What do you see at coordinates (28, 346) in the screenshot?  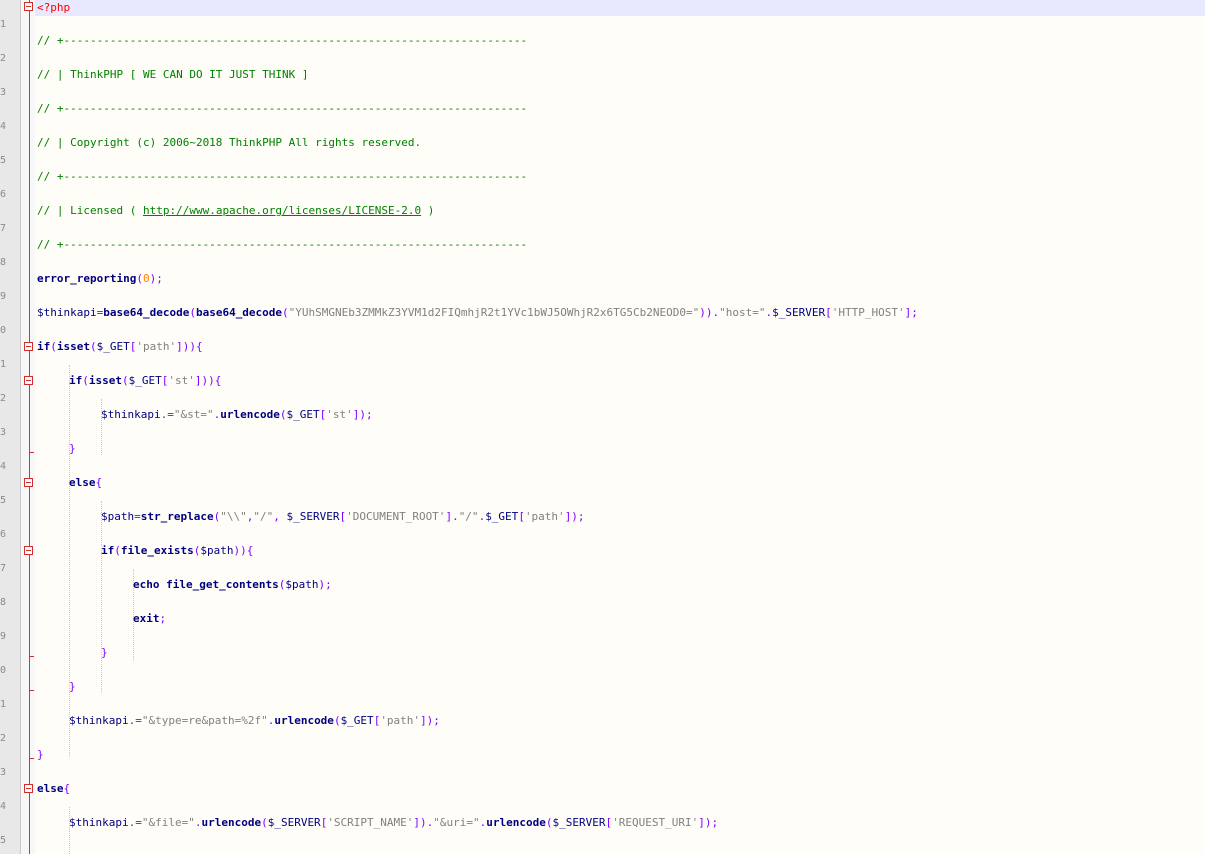 I see `fold-toggle-if-path` at bounding box center [28, 346].